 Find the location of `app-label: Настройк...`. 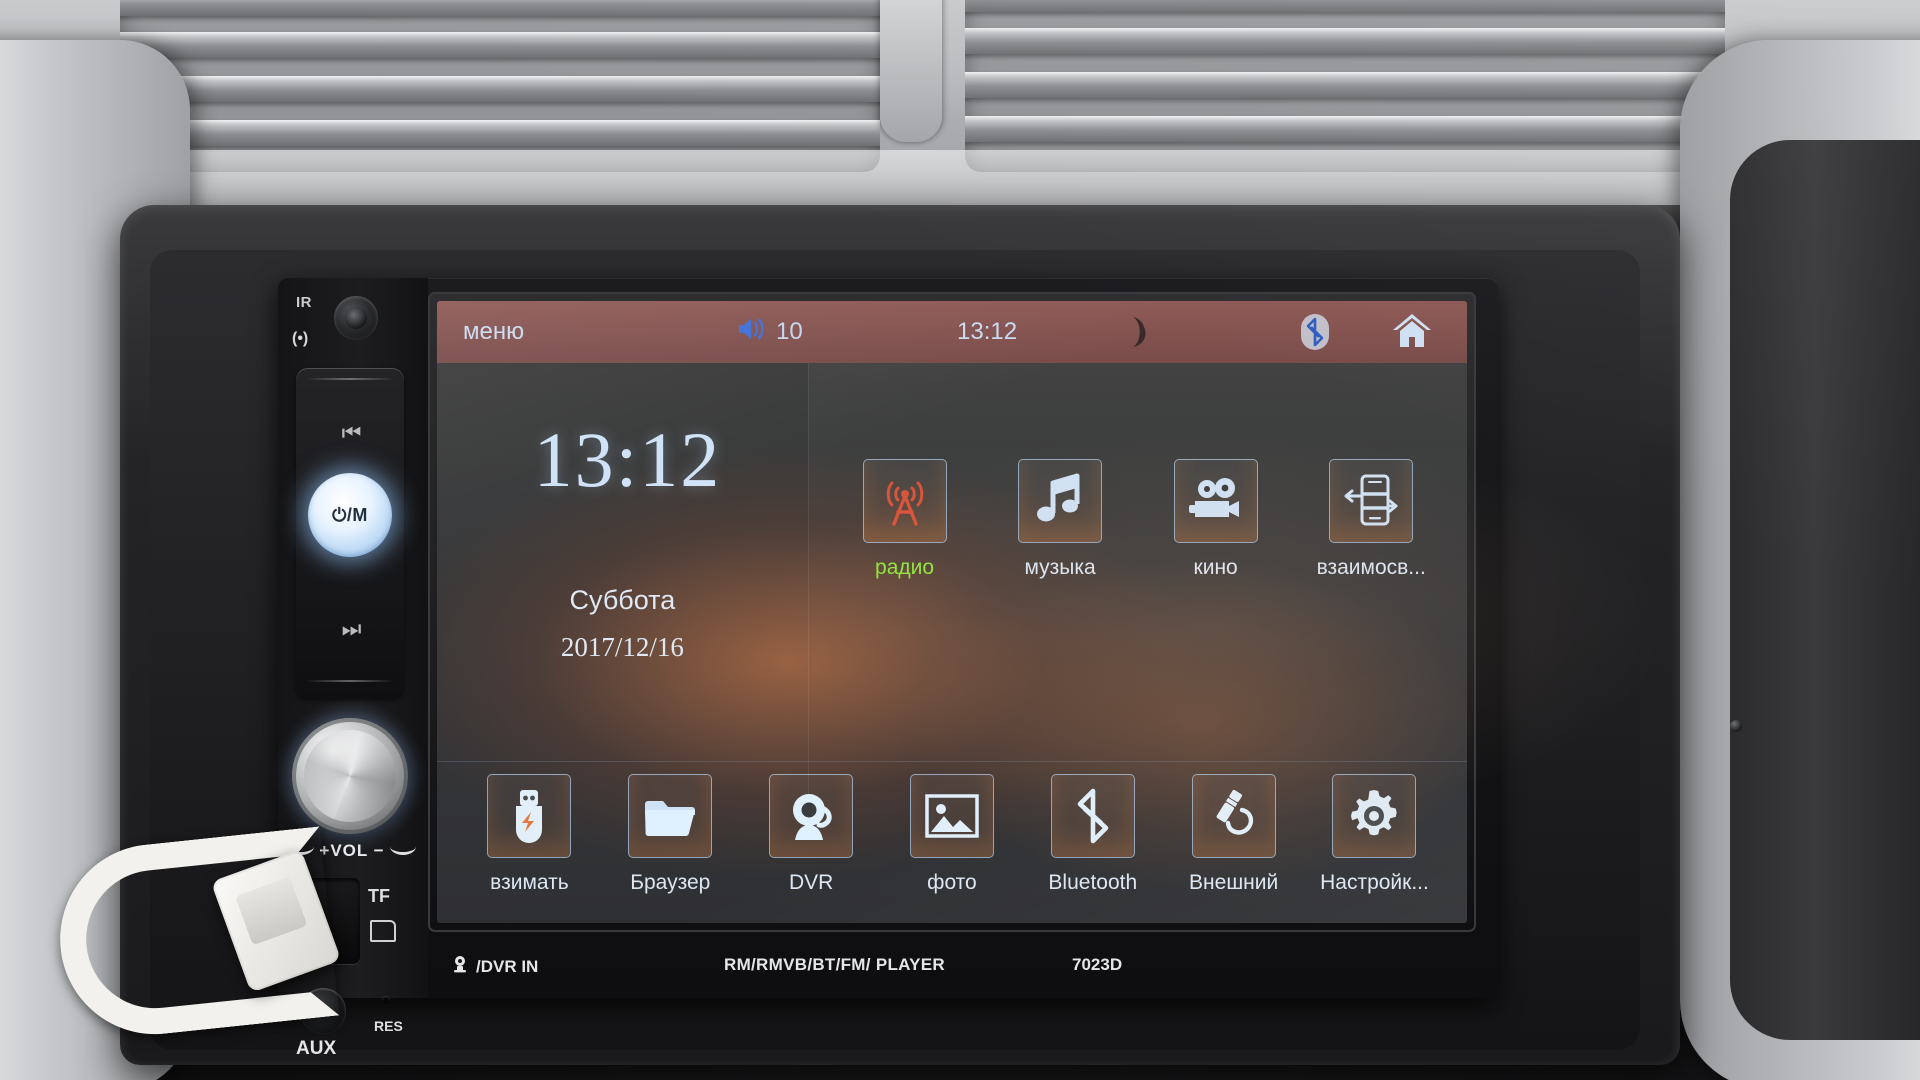

app-label: Настройк... is located at coordinates (1374, 882).